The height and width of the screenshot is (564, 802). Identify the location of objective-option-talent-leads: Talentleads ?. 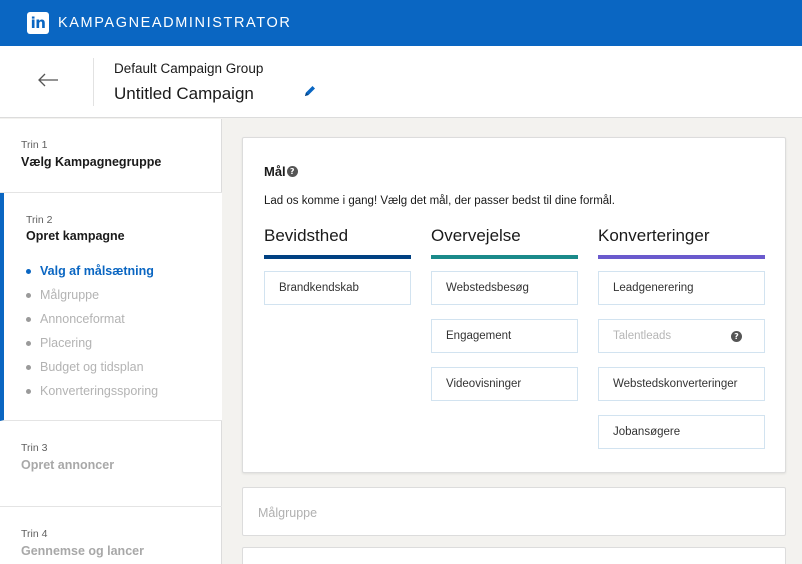
(681, 336).